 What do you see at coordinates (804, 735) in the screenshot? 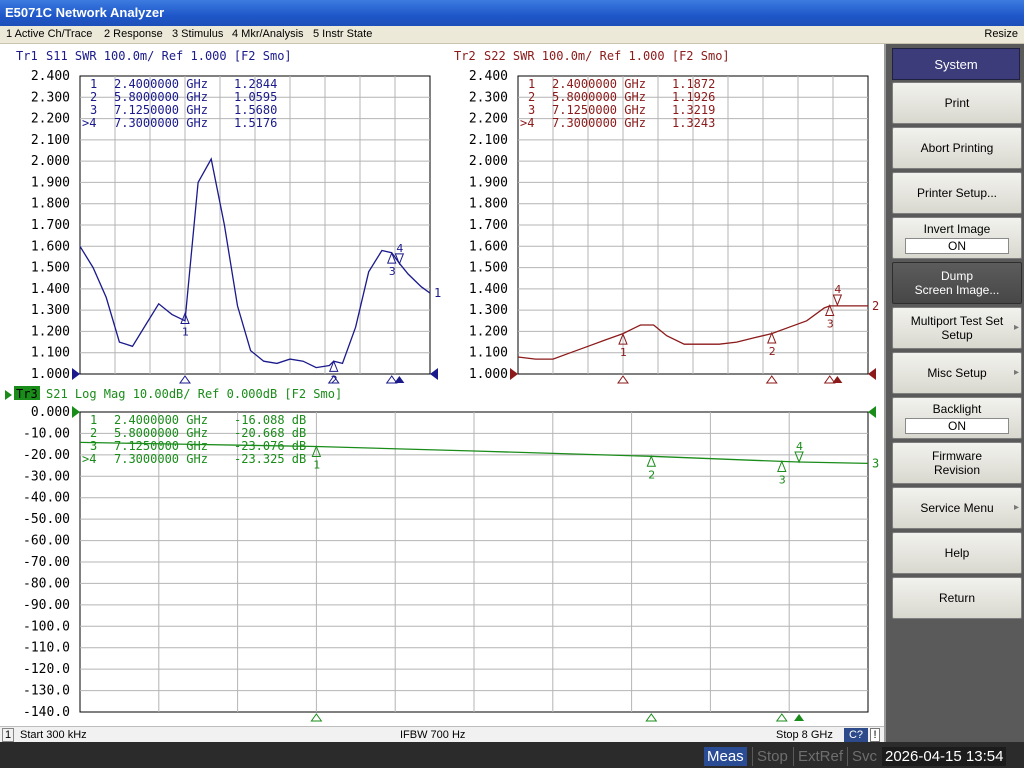
I see `stop-frequency: Stop 8 GHz` at bounding box center [804, 735].